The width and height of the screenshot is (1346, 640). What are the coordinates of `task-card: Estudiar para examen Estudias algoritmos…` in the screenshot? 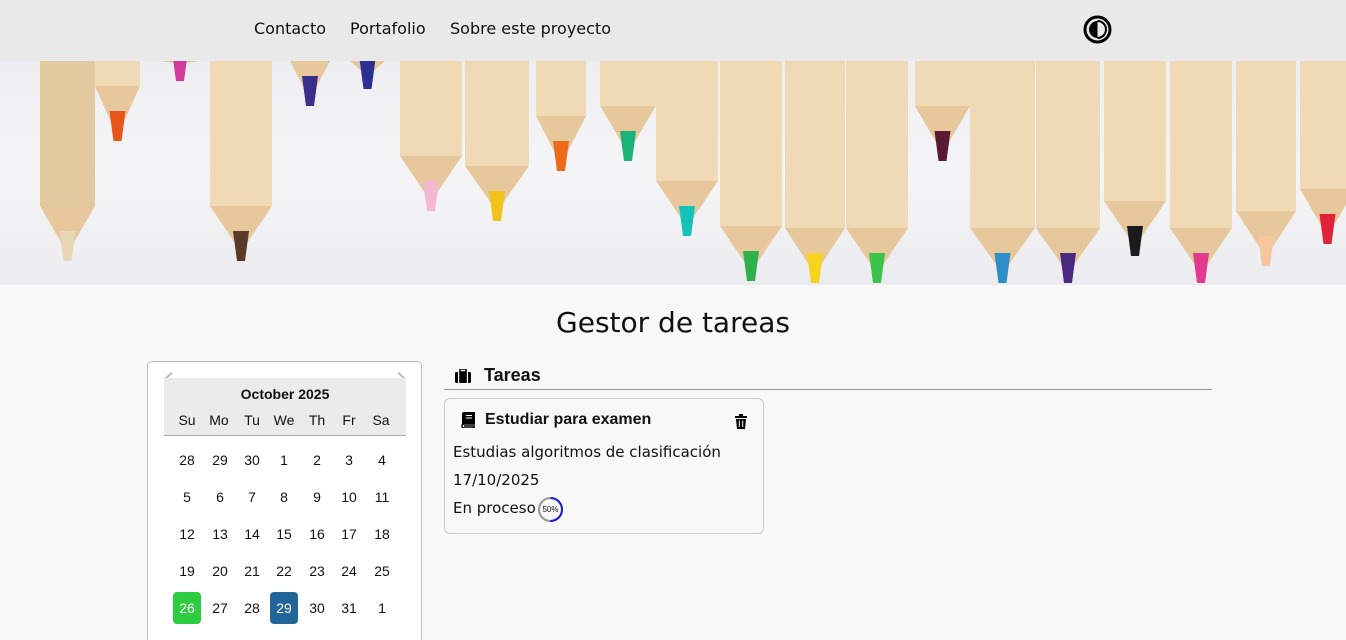 It's located at (604, 466).